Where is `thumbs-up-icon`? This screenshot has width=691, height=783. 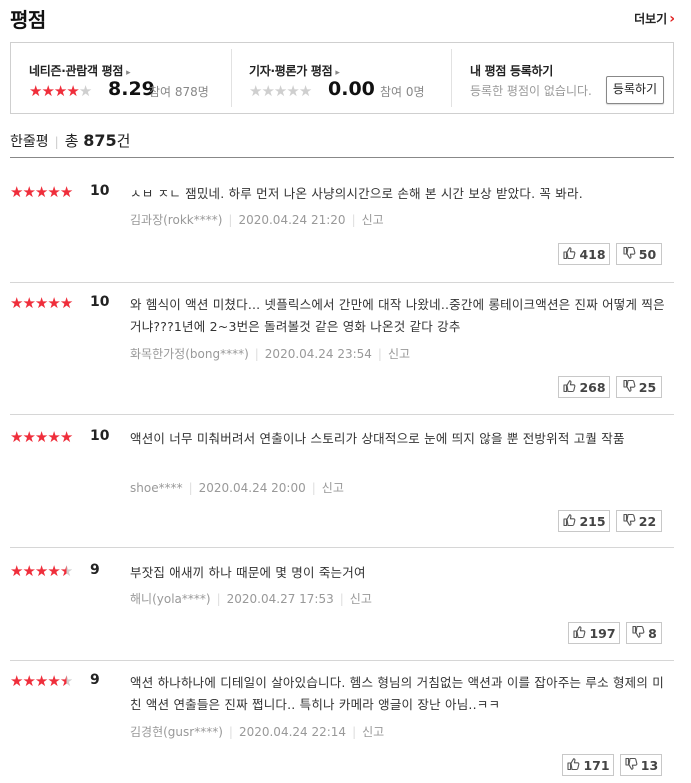 thumbs-up-icon is located at coordinates (573, 765).